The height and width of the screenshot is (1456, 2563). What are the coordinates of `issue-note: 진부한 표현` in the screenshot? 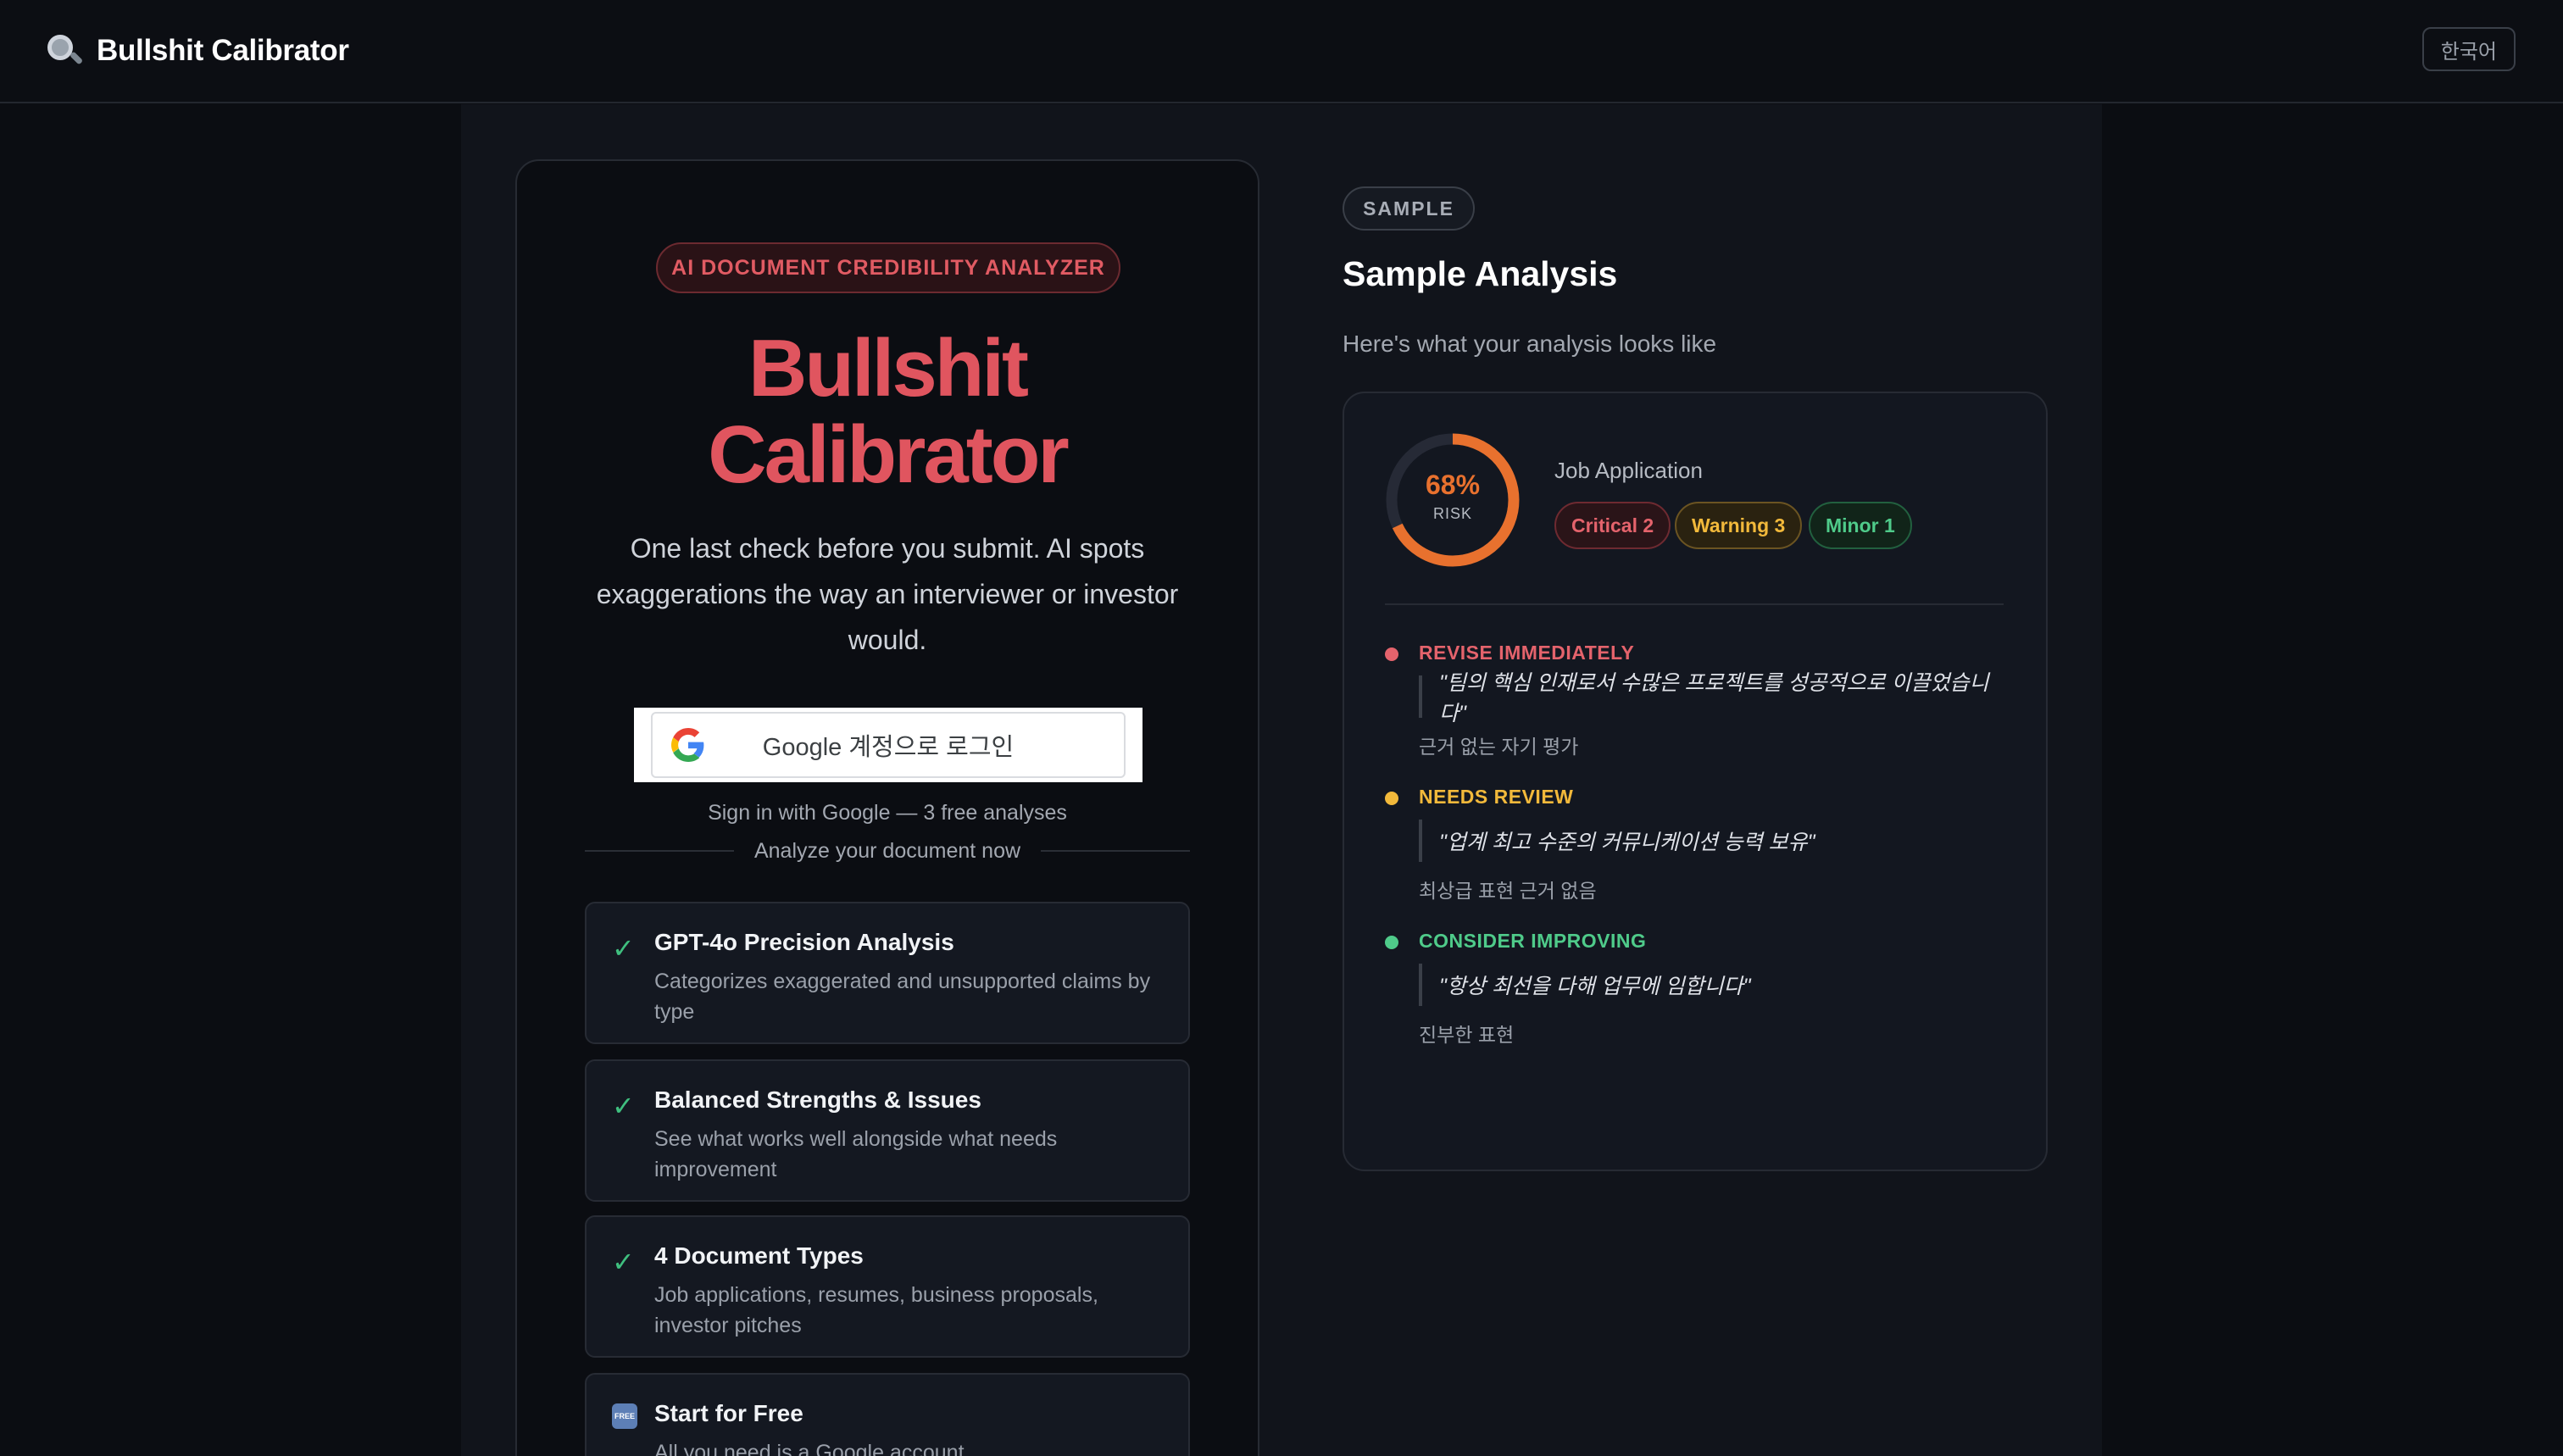 It's located at (1467, 1035).